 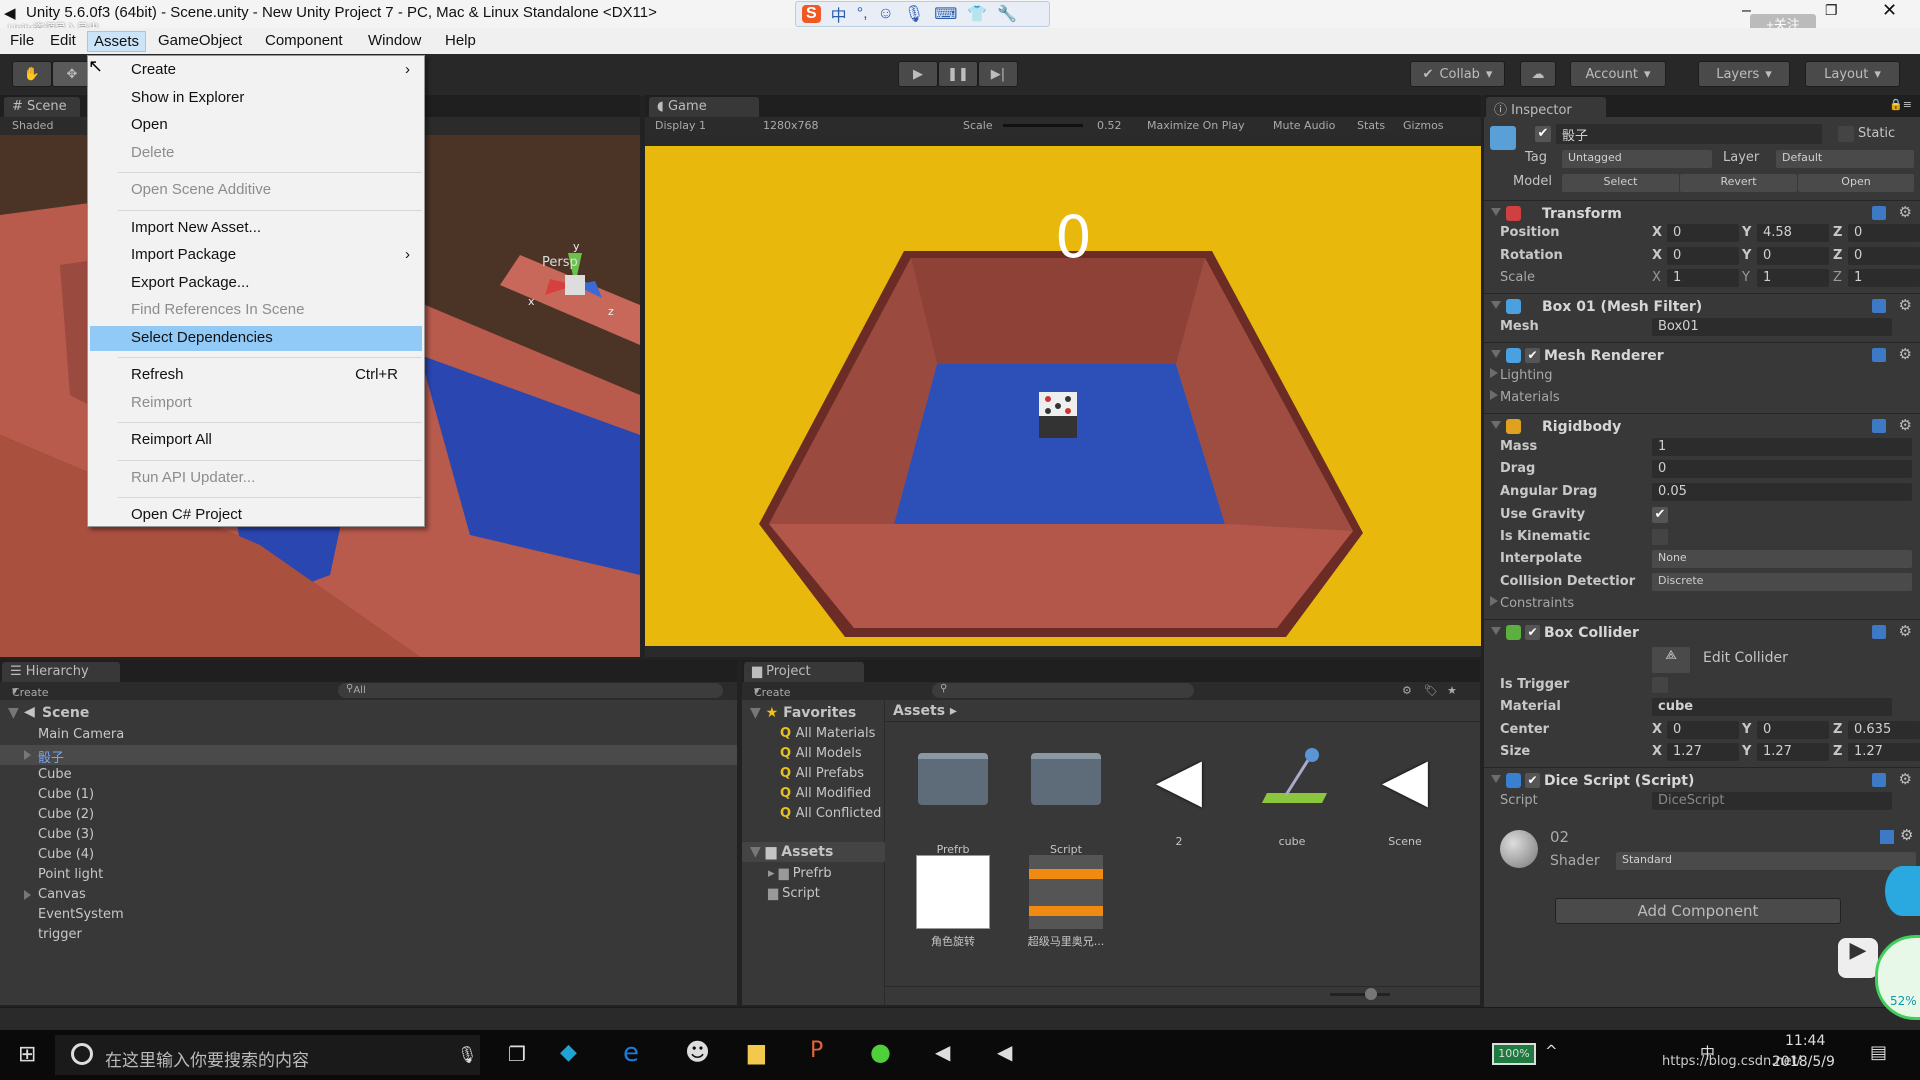 I want to click on center-row-x-field: 0, so click(x=1703, y=730).